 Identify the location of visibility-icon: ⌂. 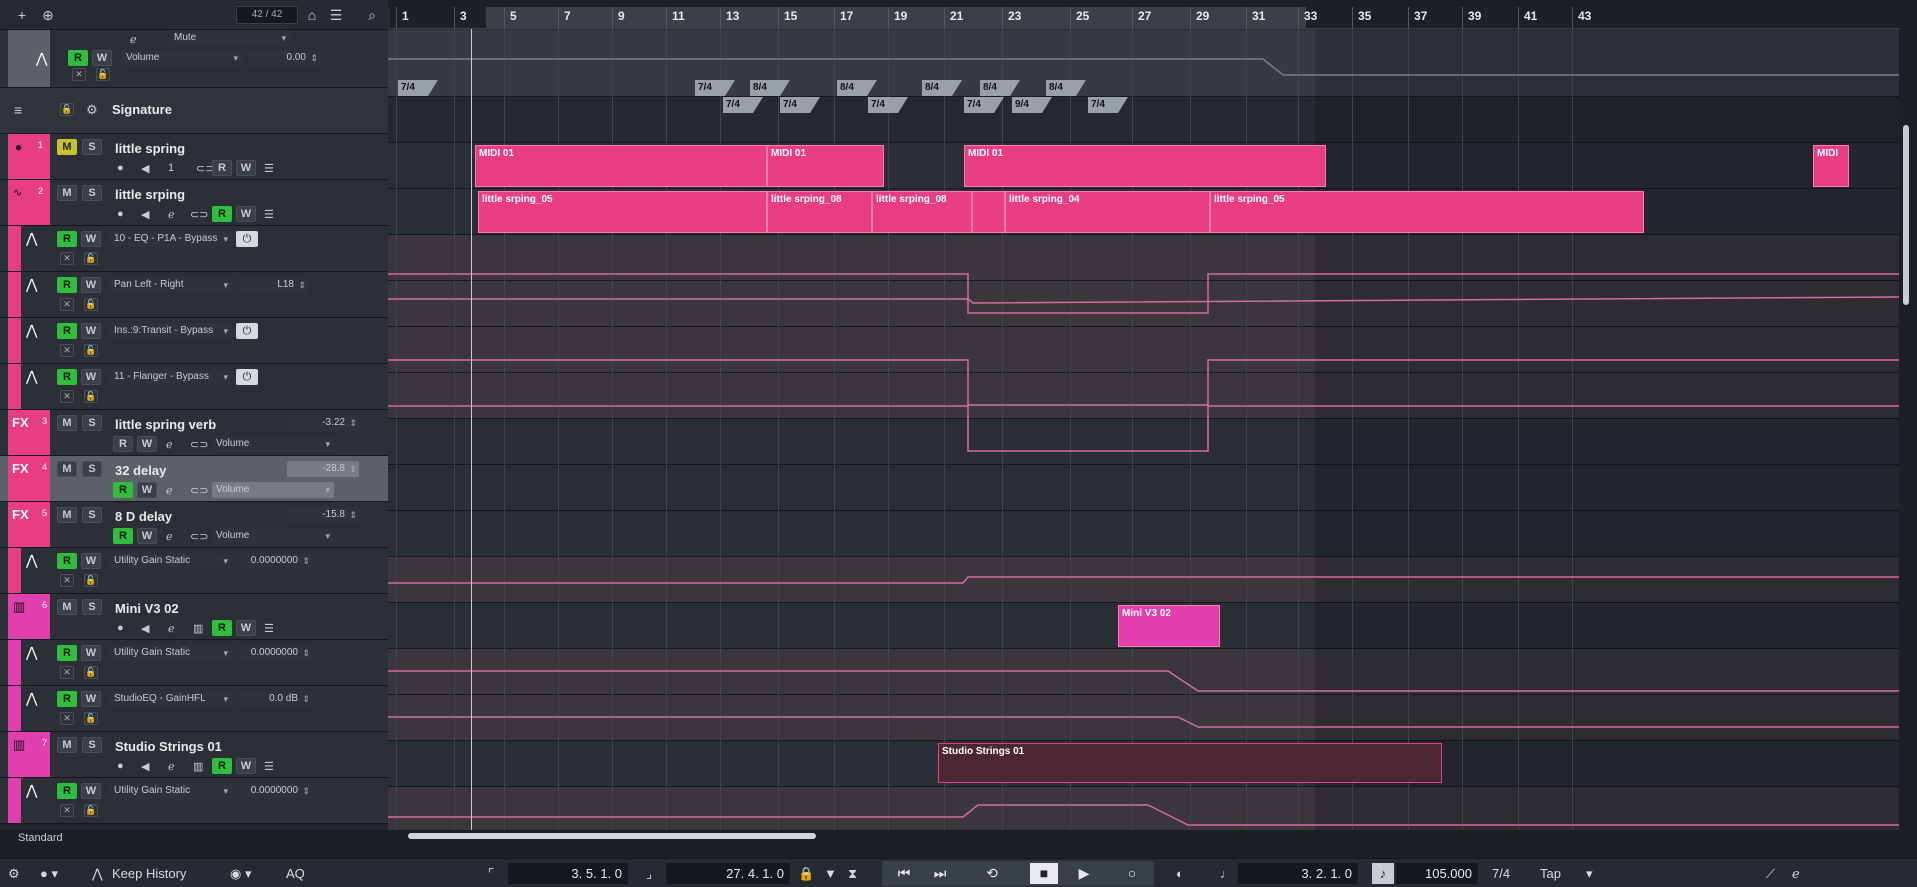
(312, 15).